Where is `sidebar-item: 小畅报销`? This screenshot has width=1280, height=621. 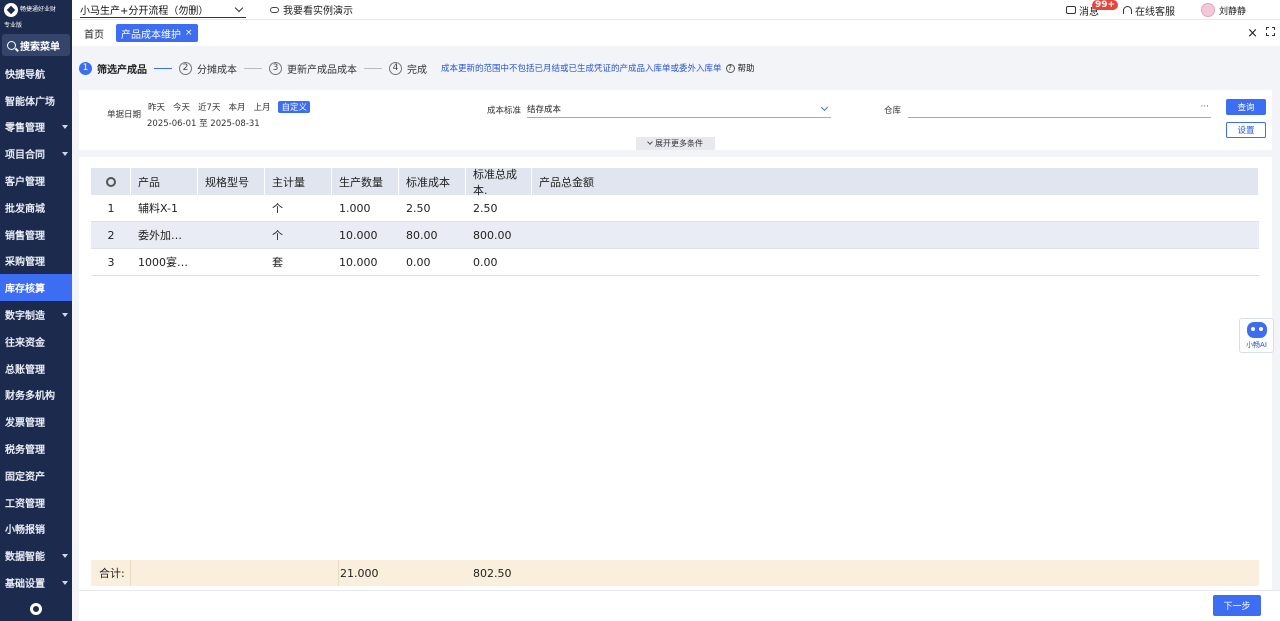 sidebar-item: 小畅报销 is located at coordinates (36, 529).